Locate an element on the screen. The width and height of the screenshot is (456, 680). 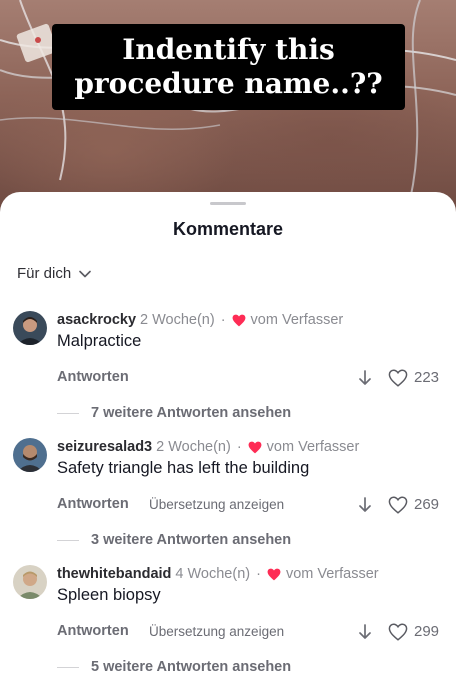
like-count: 299 is located at coordinates (427, 631).